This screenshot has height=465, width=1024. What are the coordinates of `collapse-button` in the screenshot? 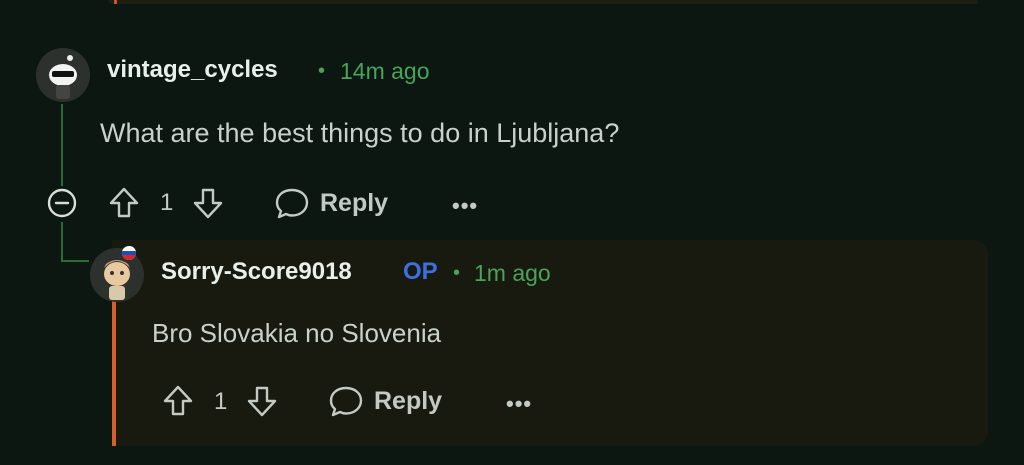 It's located at (62, 203).